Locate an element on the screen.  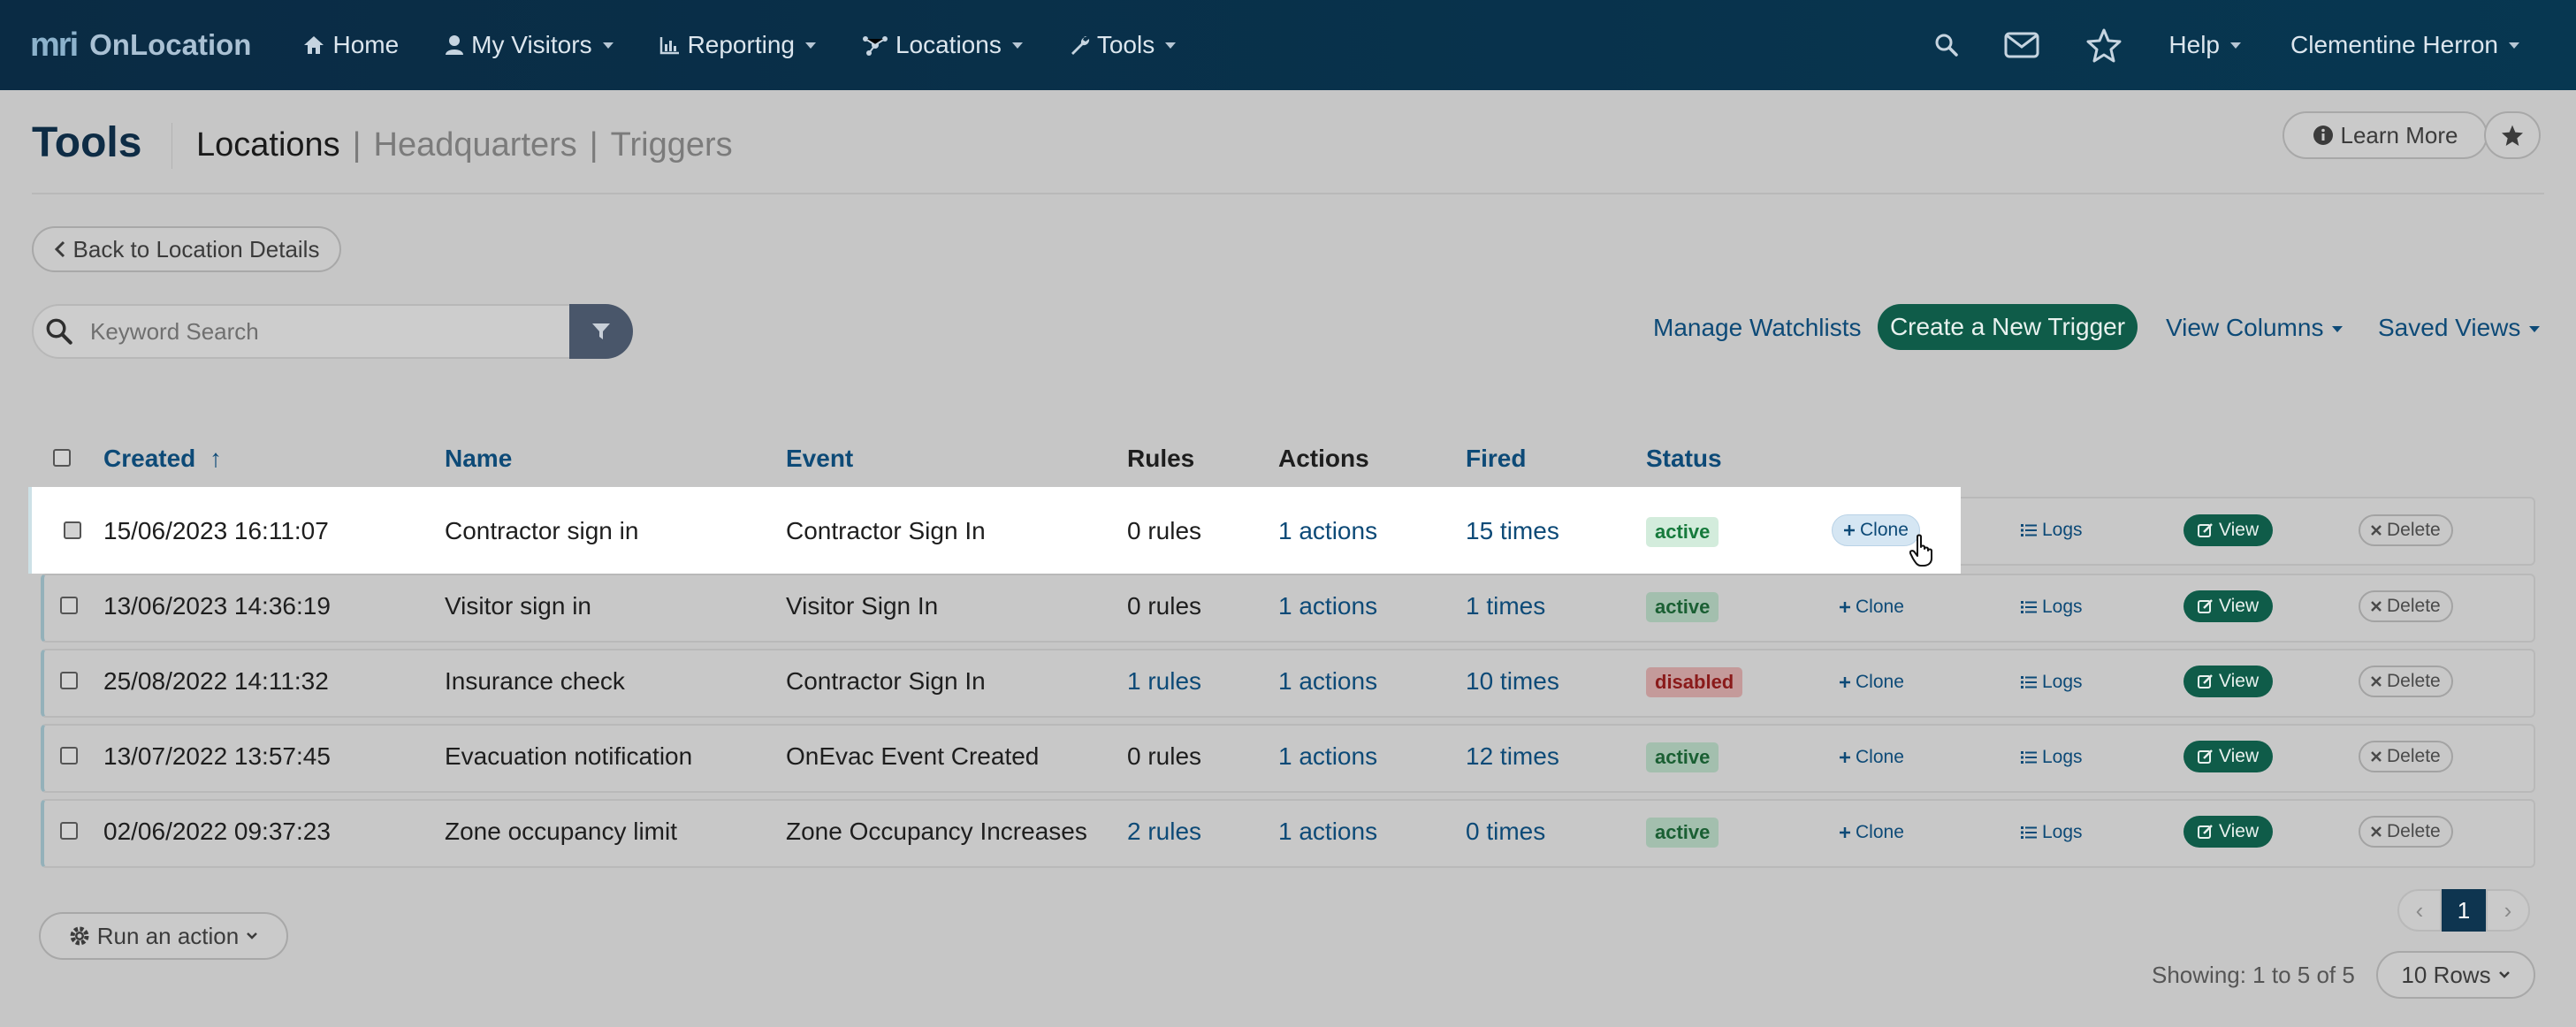
run-action-dropdown: Run an action is located at coordinates (163, 936).